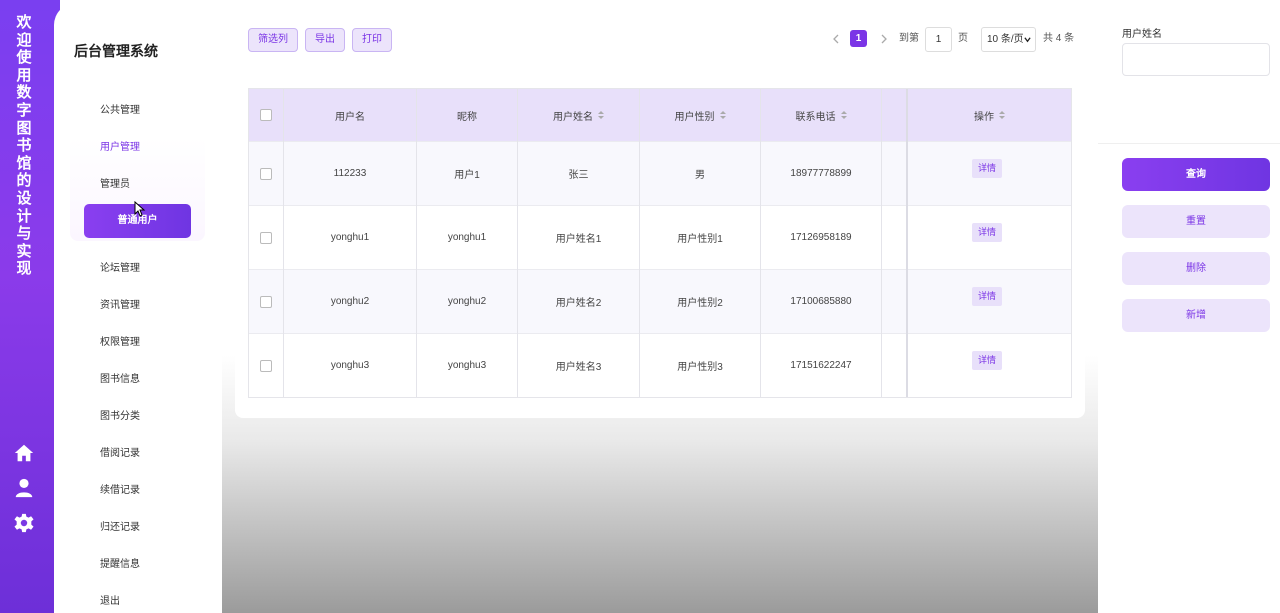 The height and width of the screenshot is (613, 1280). What do you see at coordinates (578, 367) in the screenshot?
I see `cell-realname: 用户姓名3` at bounding box center [578, 367].